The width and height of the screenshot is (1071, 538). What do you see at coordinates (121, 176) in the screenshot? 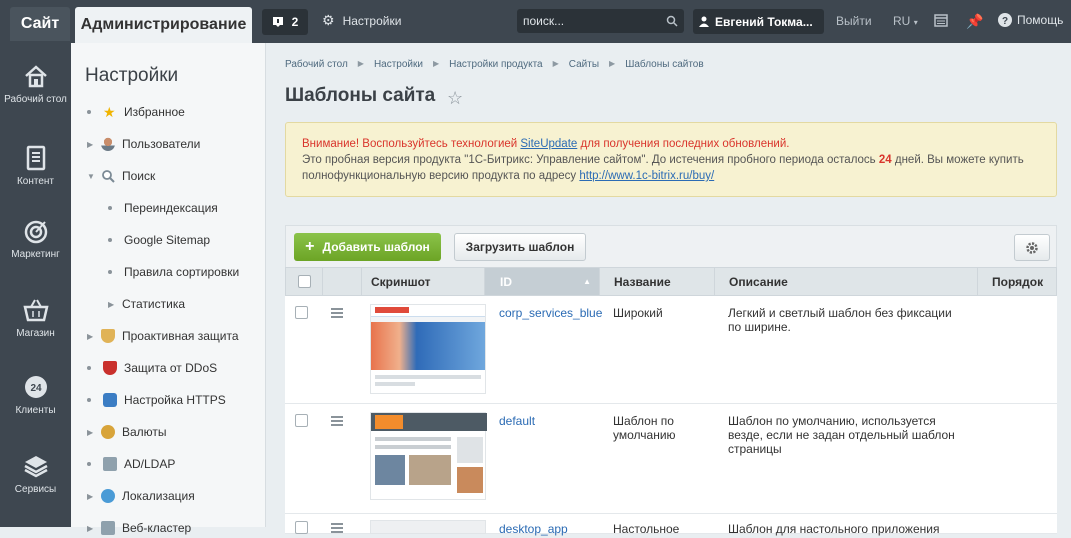
I see `menu-item-search: ▼ Поиск` at bounding box center [121, 176].